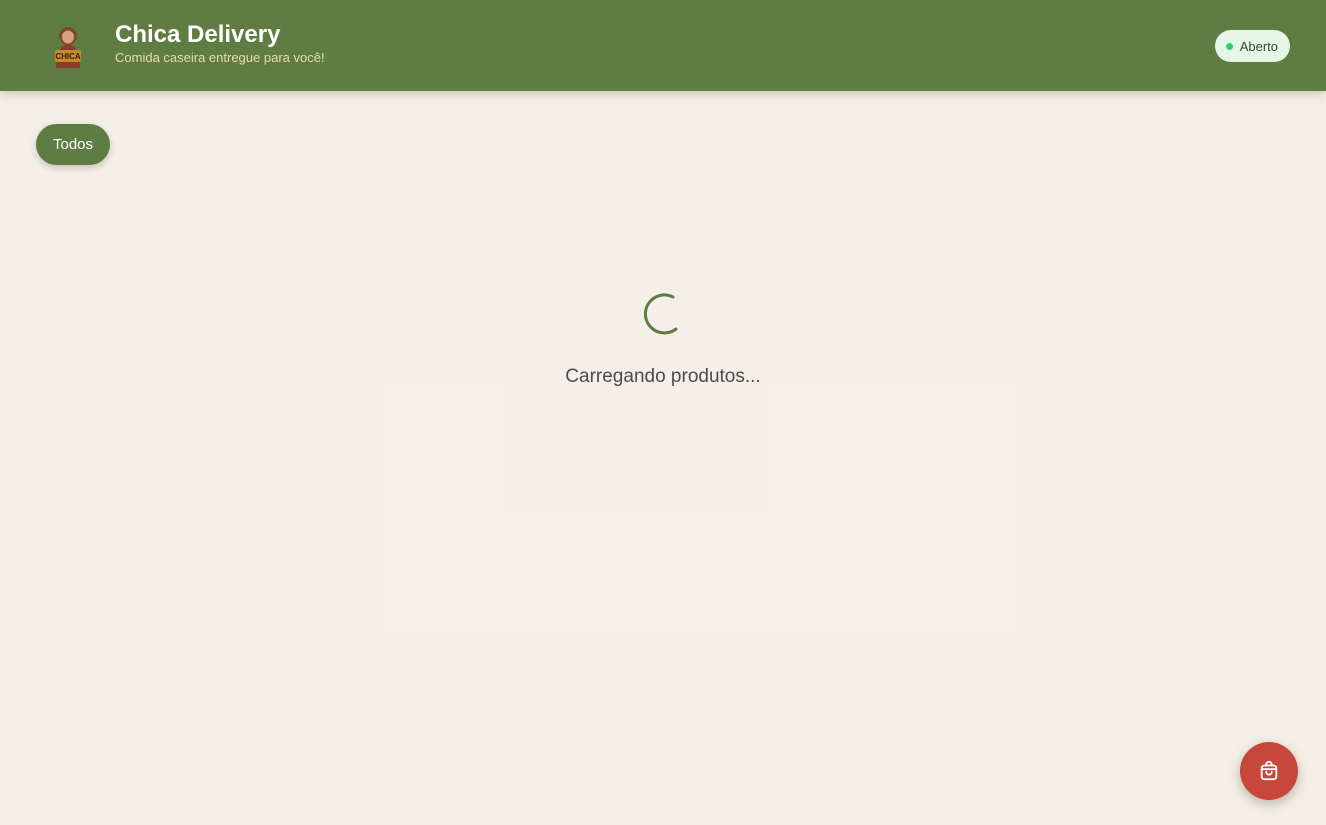 This screenshot has height=825, width=1326. What do you see at coordinates (661, 312) in the screenshot?
I see `spinner-icon` at bounding box center [661, 312].